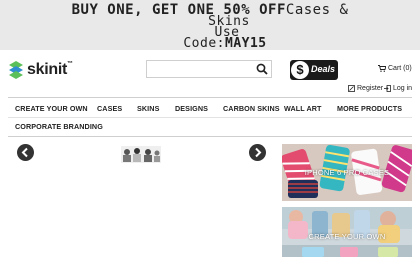  Describe the element at coordinates (400, 68) in the screenshot. I see `cart-label: Cart (0)` at that location.